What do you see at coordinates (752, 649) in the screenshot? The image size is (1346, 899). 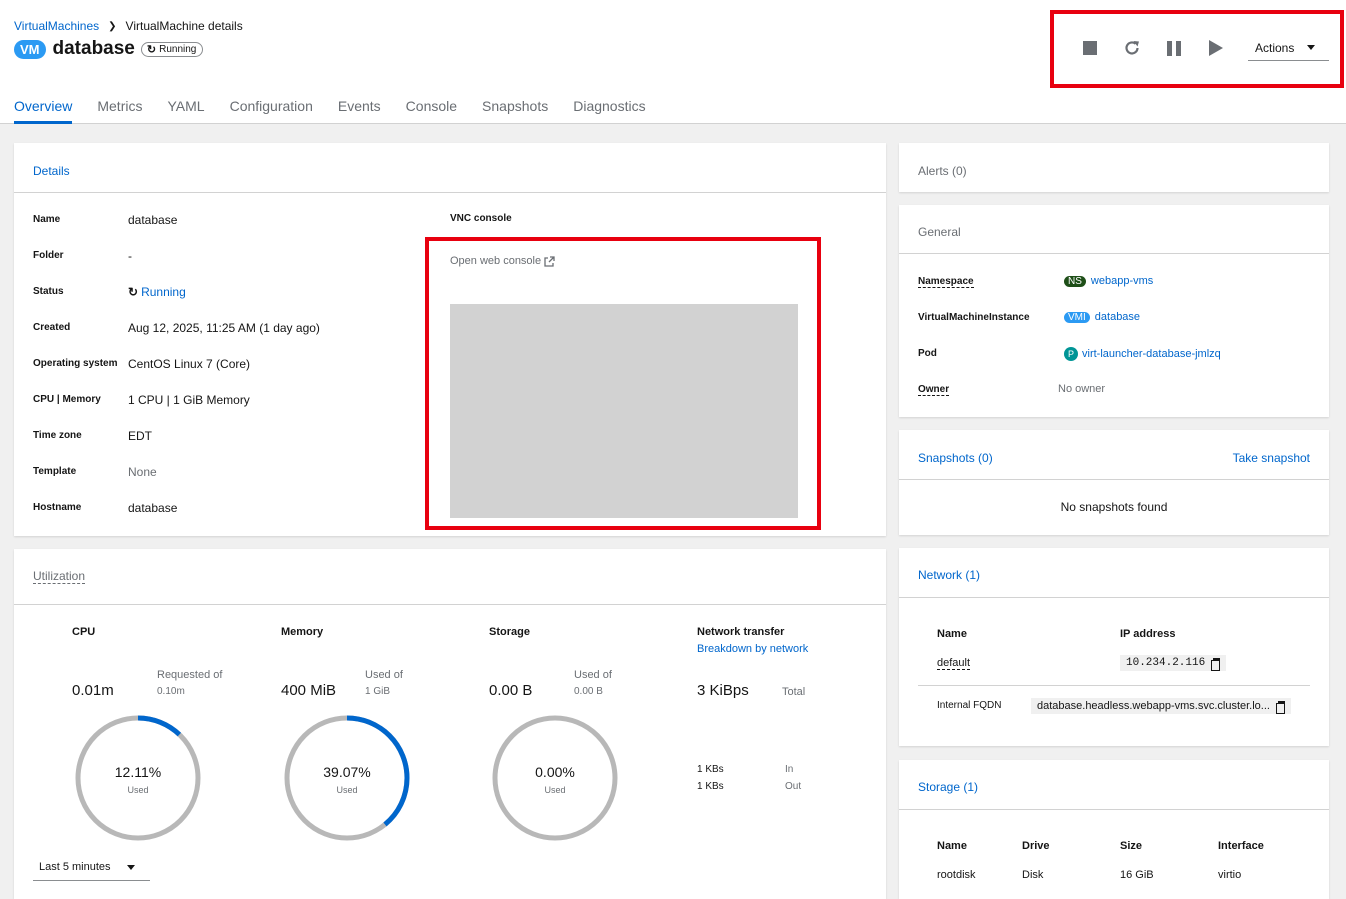 I see `breakdown-by-network-link: Breakdown by network` at bounding box center [752, 649].